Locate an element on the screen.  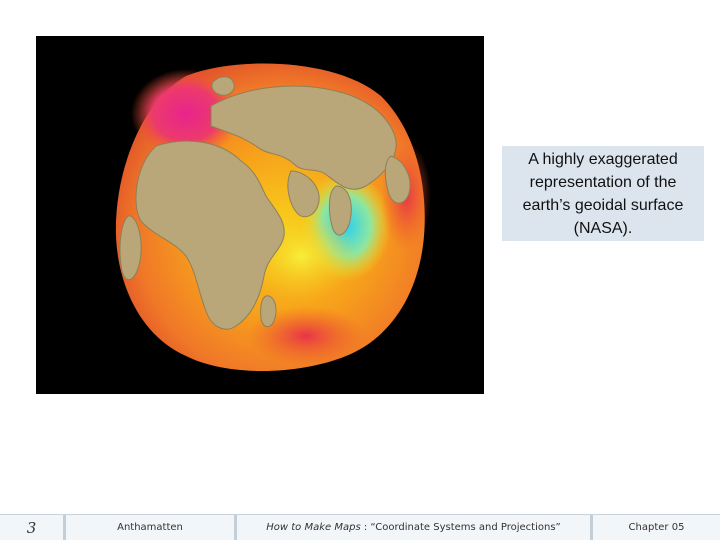
page-number-cell: 3 is located at coordinates (31, 527).